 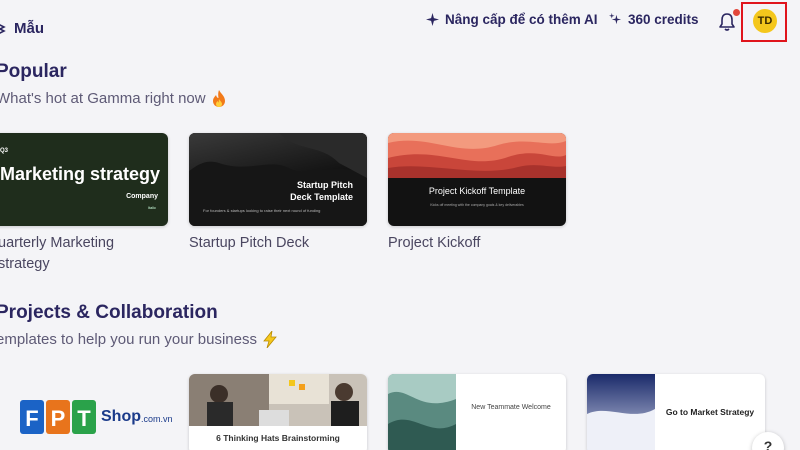 I want to click on card-label-marketing: uarterly Marketing strategy, so click(x=74, y=254).